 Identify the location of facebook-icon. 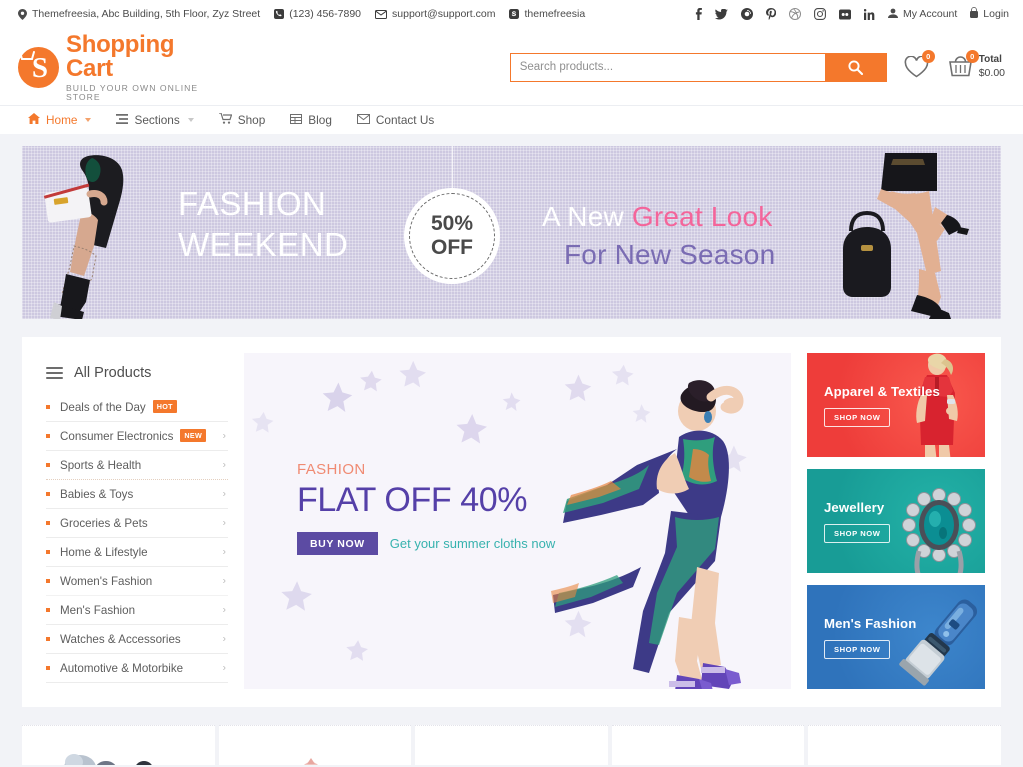
(698, 14).